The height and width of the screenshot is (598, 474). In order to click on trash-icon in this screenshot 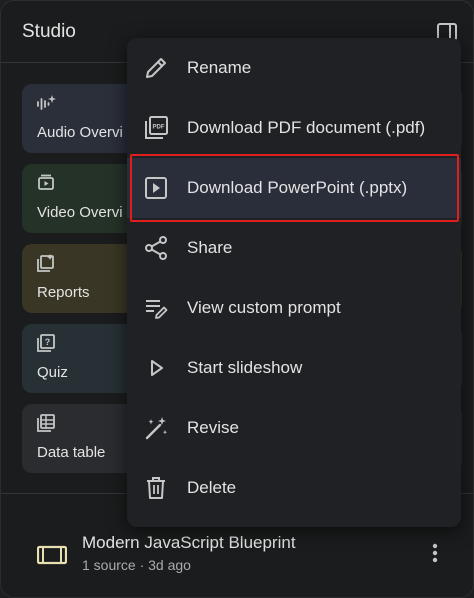, I will do `click(156, 488)`.